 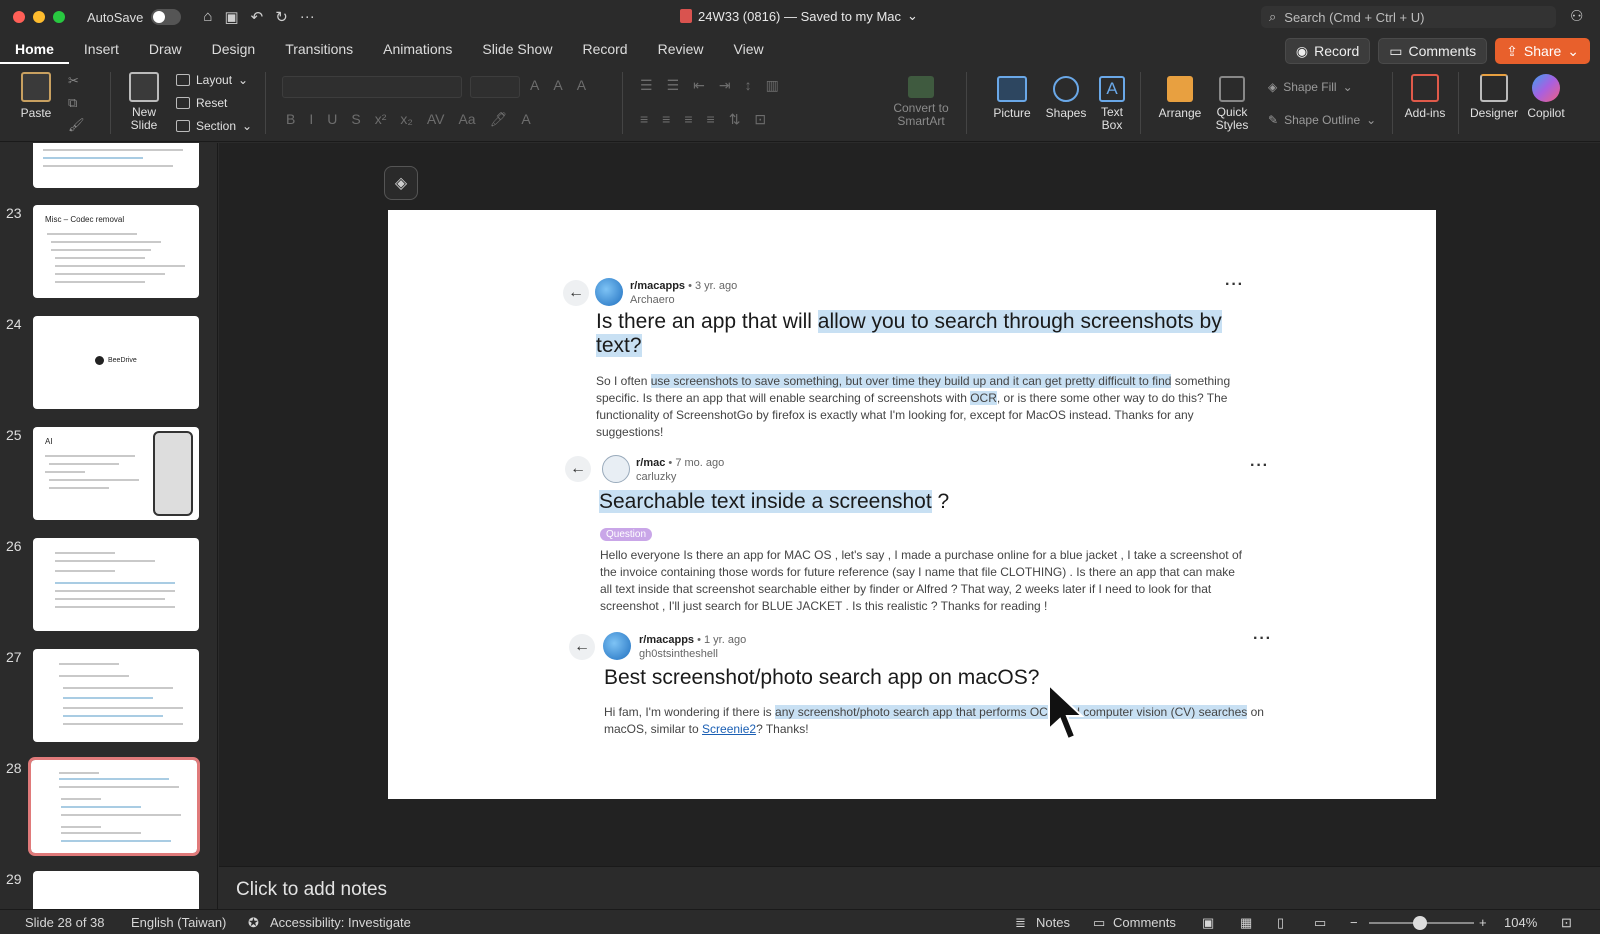 I want to click on minimize-window-button, so click(x=39, y=17).